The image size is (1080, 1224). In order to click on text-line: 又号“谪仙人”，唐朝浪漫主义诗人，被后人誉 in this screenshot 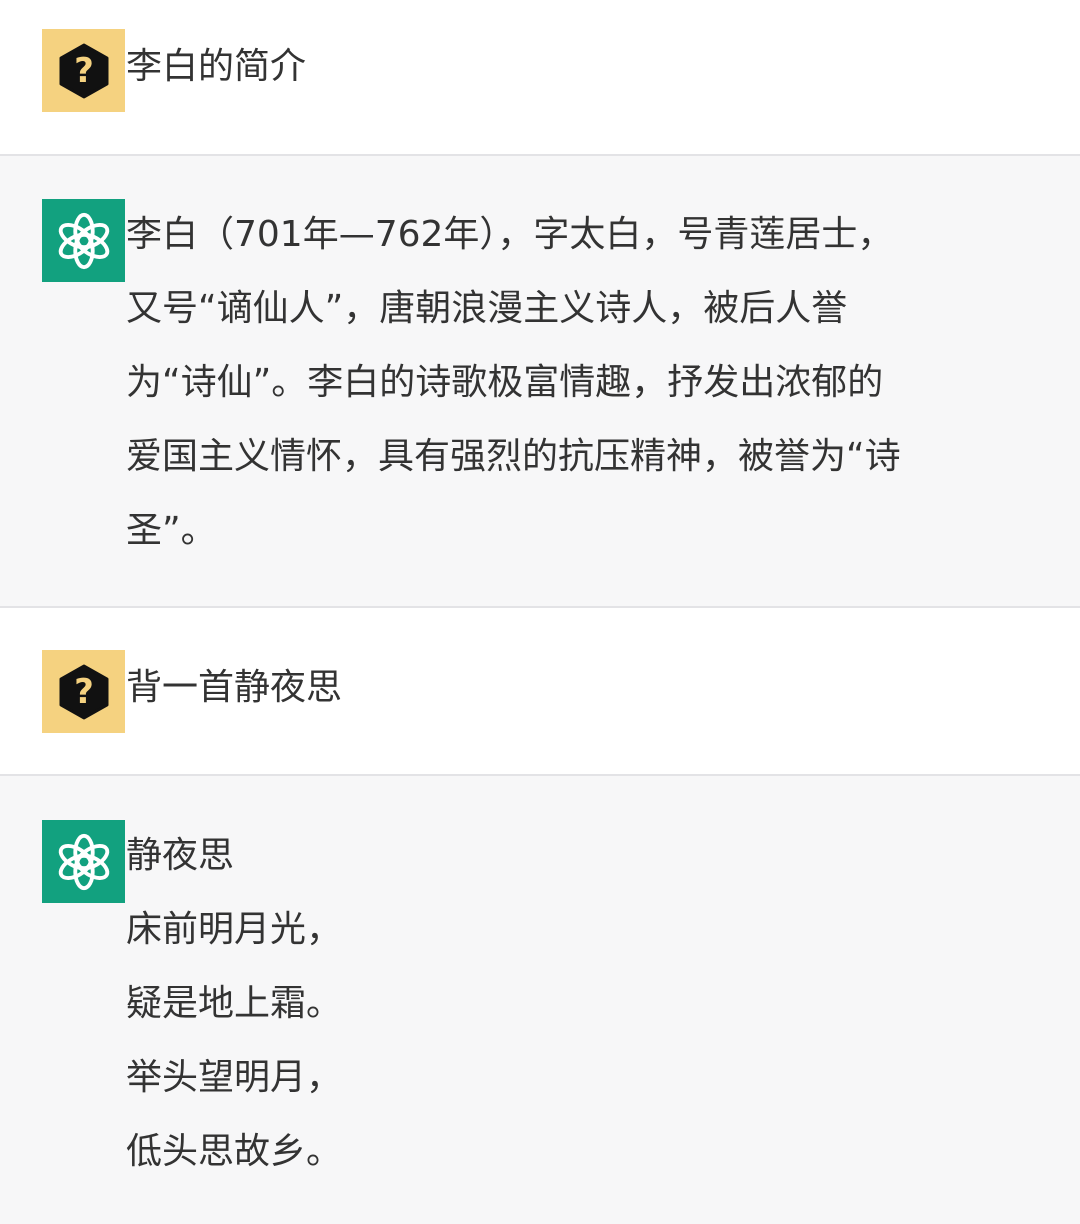, I will do `click(487, 308)`.